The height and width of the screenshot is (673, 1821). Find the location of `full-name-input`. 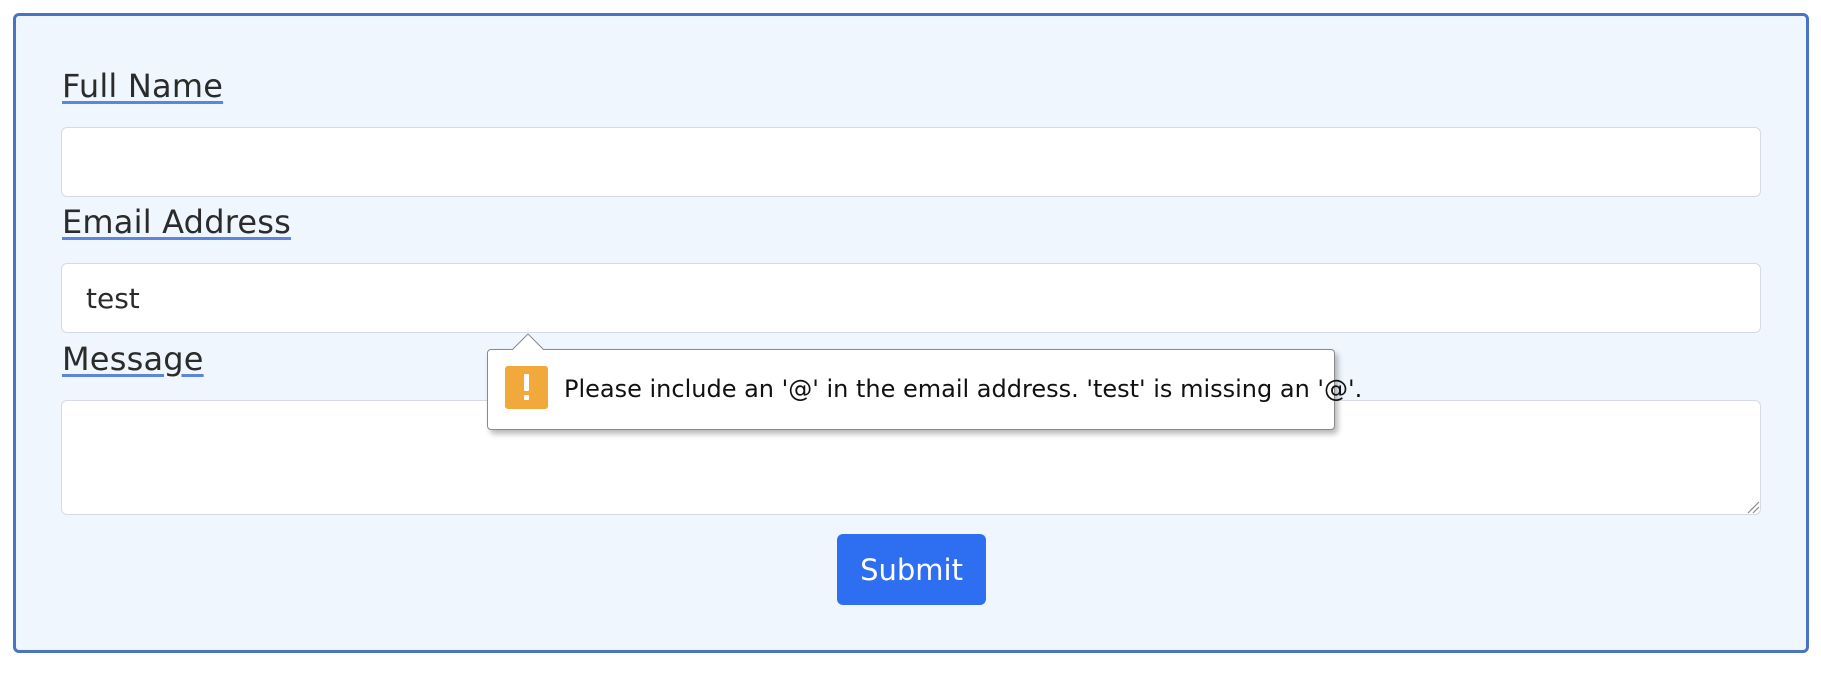

full-name-input is located at coordinates (911, 162).